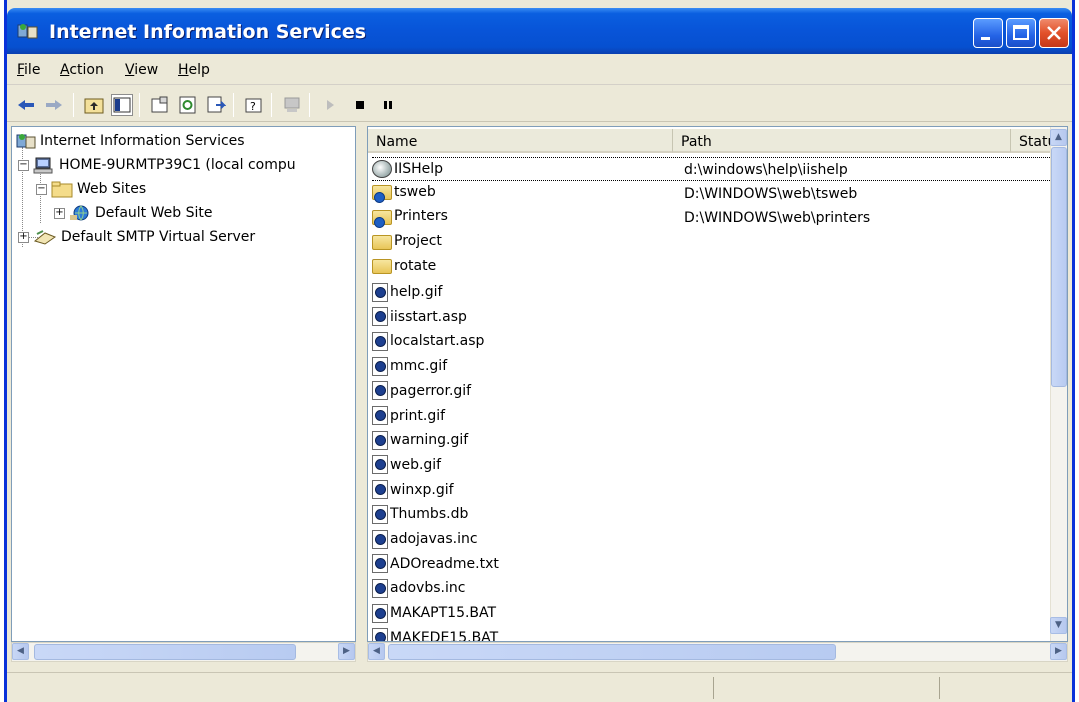 Image resolution: width=1079 pixels, height=702 pixels. What do you see at coordinates (26, 141) in the screenshot?
I see `iis-root-icon` at bounding box center [26, 141].